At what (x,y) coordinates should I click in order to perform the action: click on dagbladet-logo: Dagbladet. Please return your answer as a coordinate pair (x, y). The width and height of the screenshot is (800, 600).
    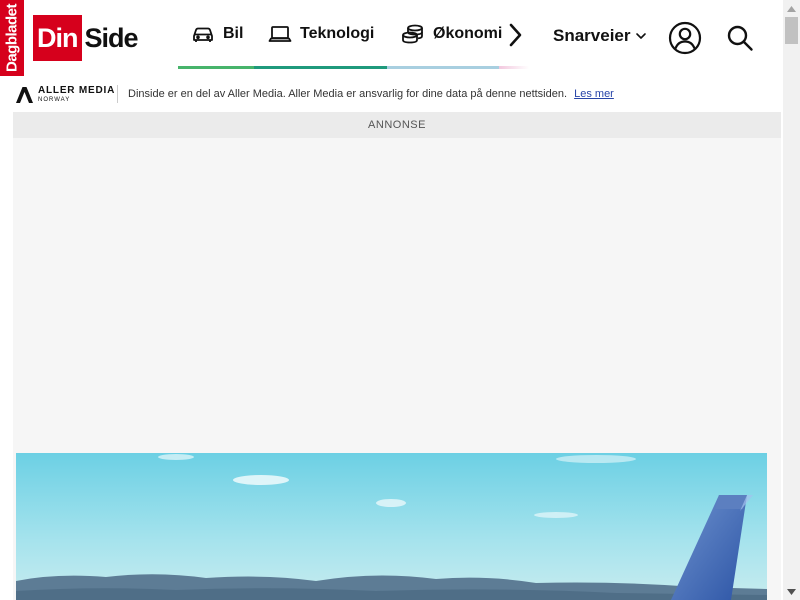
    Looking at the image, I should click on (12, 38).